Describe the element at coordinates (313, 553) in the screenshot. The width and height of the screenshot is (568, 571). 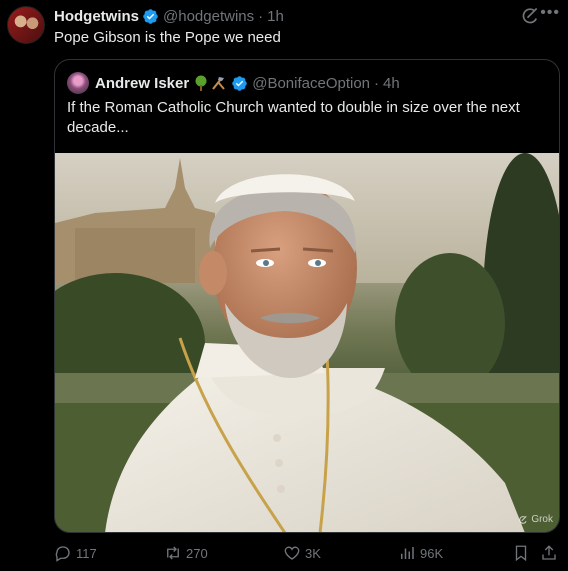
I see `like-count: 3K` at that location.